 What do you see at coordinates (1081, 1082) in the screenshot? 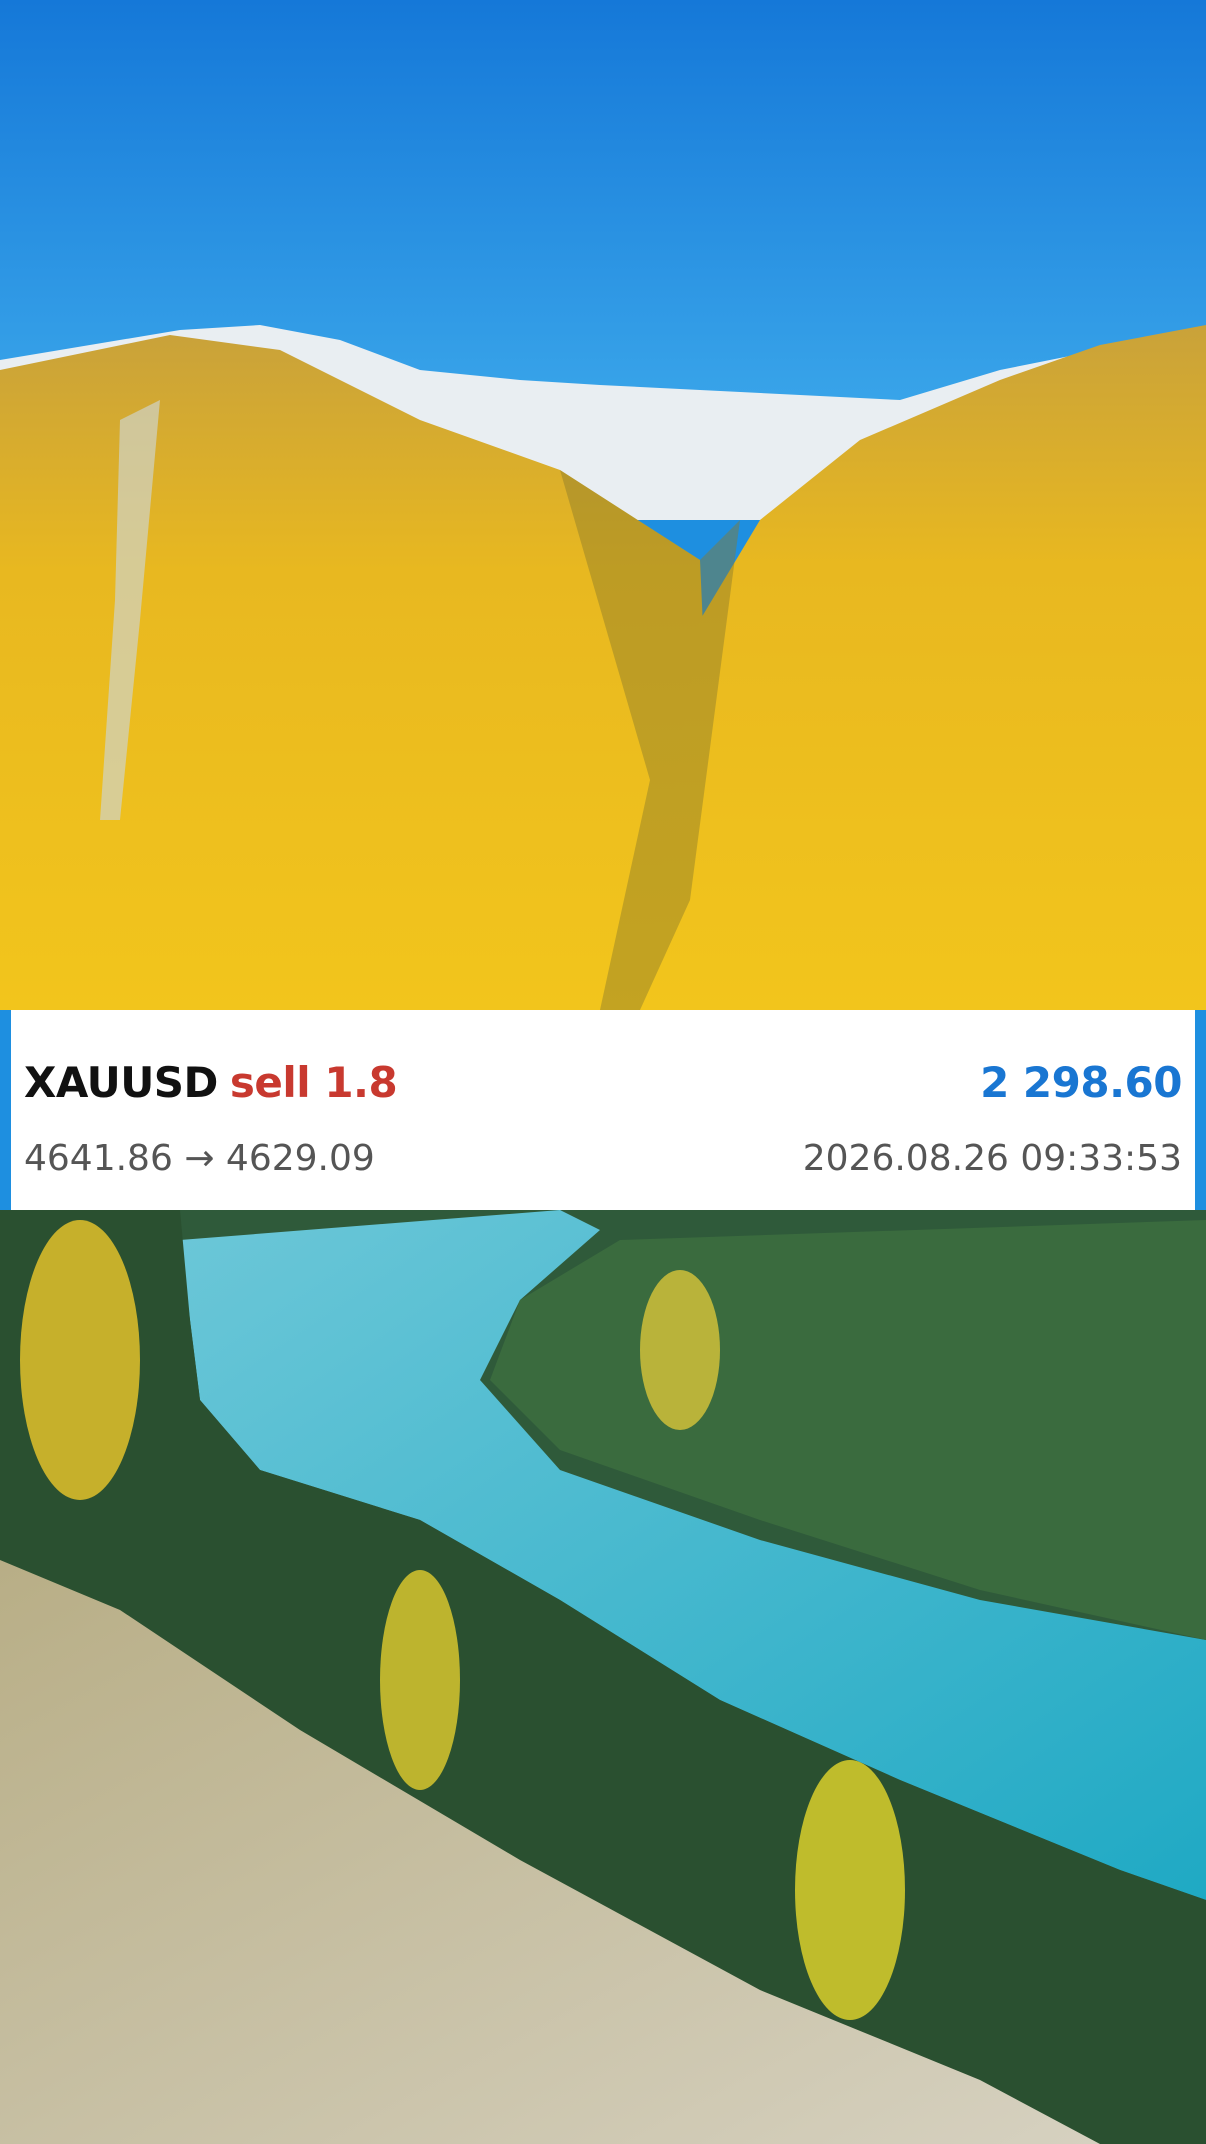
I see `profit-value: 2 298.60` at bounding box center [1081, 1082].